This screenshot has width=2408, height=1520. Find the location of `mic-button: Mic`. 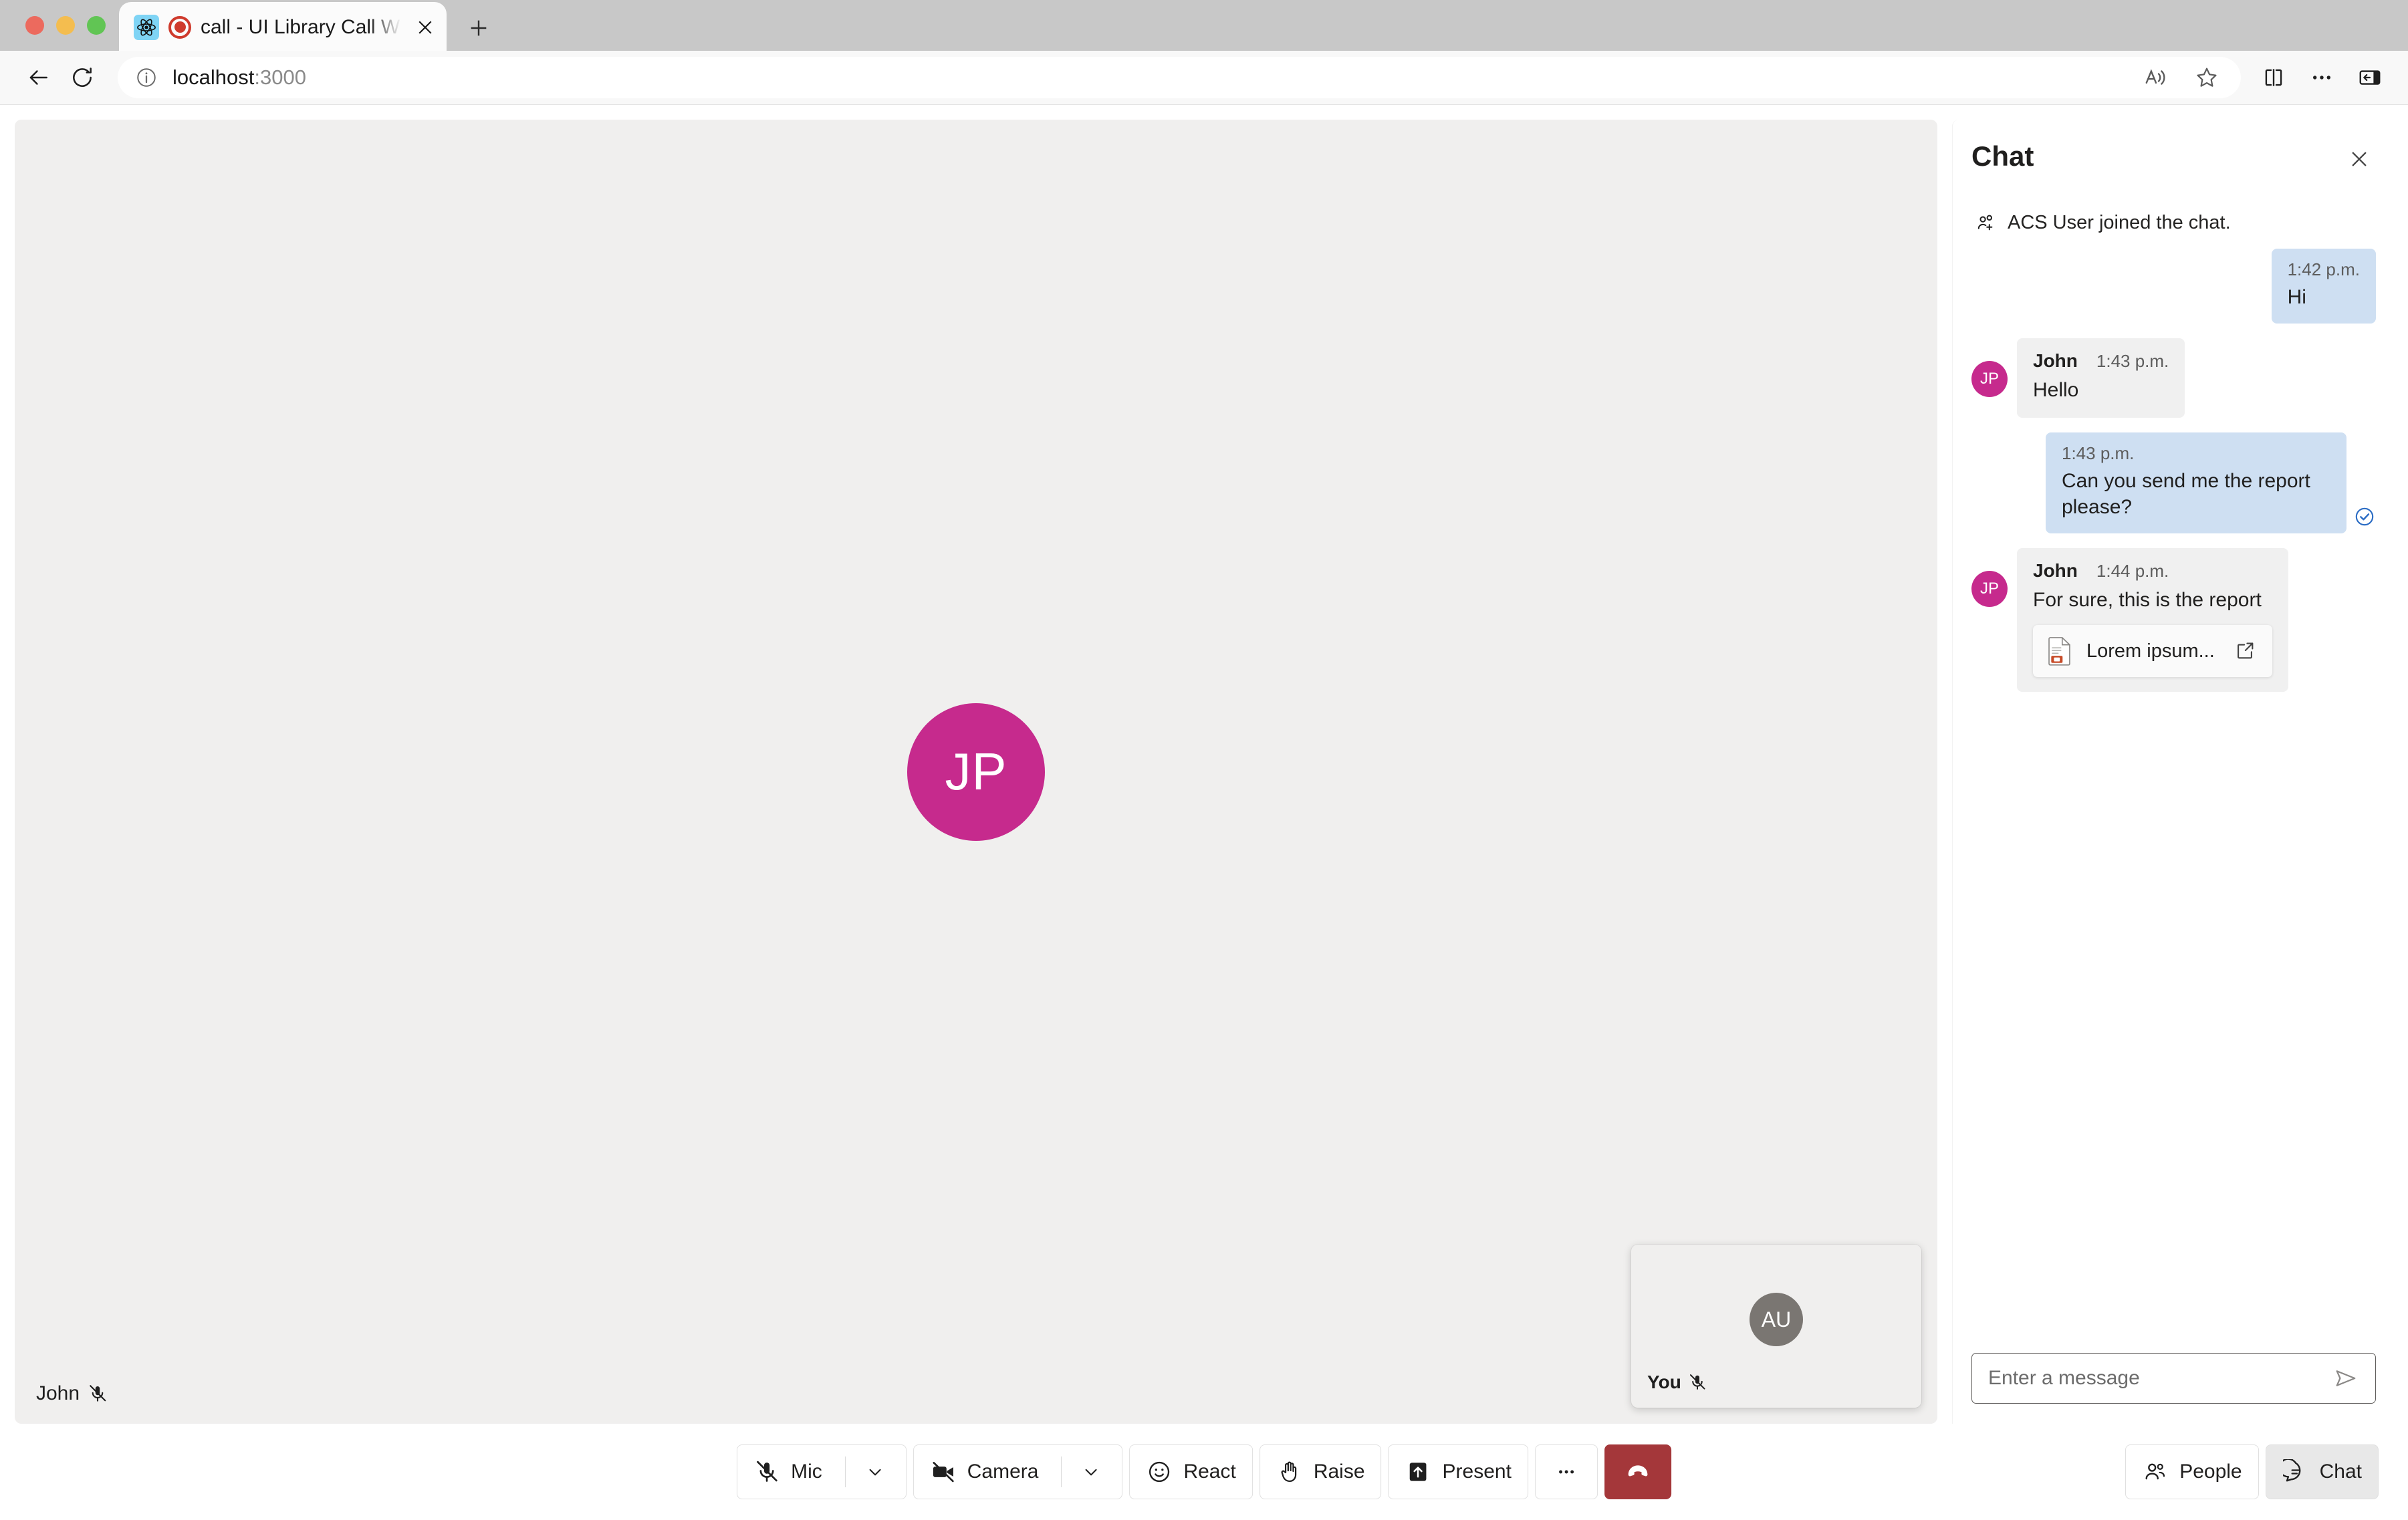

mic-button: Mic is located at coordinates (822, 1471).